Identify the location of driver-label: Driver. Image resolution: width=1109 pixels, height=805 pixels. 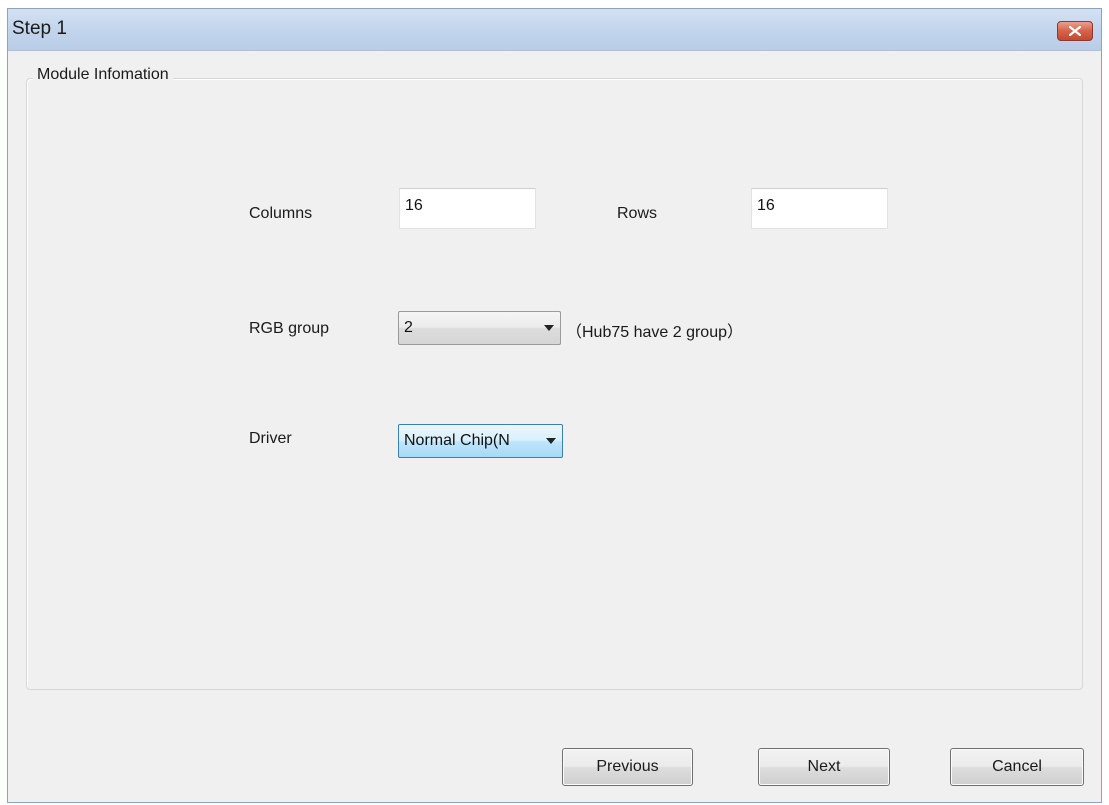
(270, 438).